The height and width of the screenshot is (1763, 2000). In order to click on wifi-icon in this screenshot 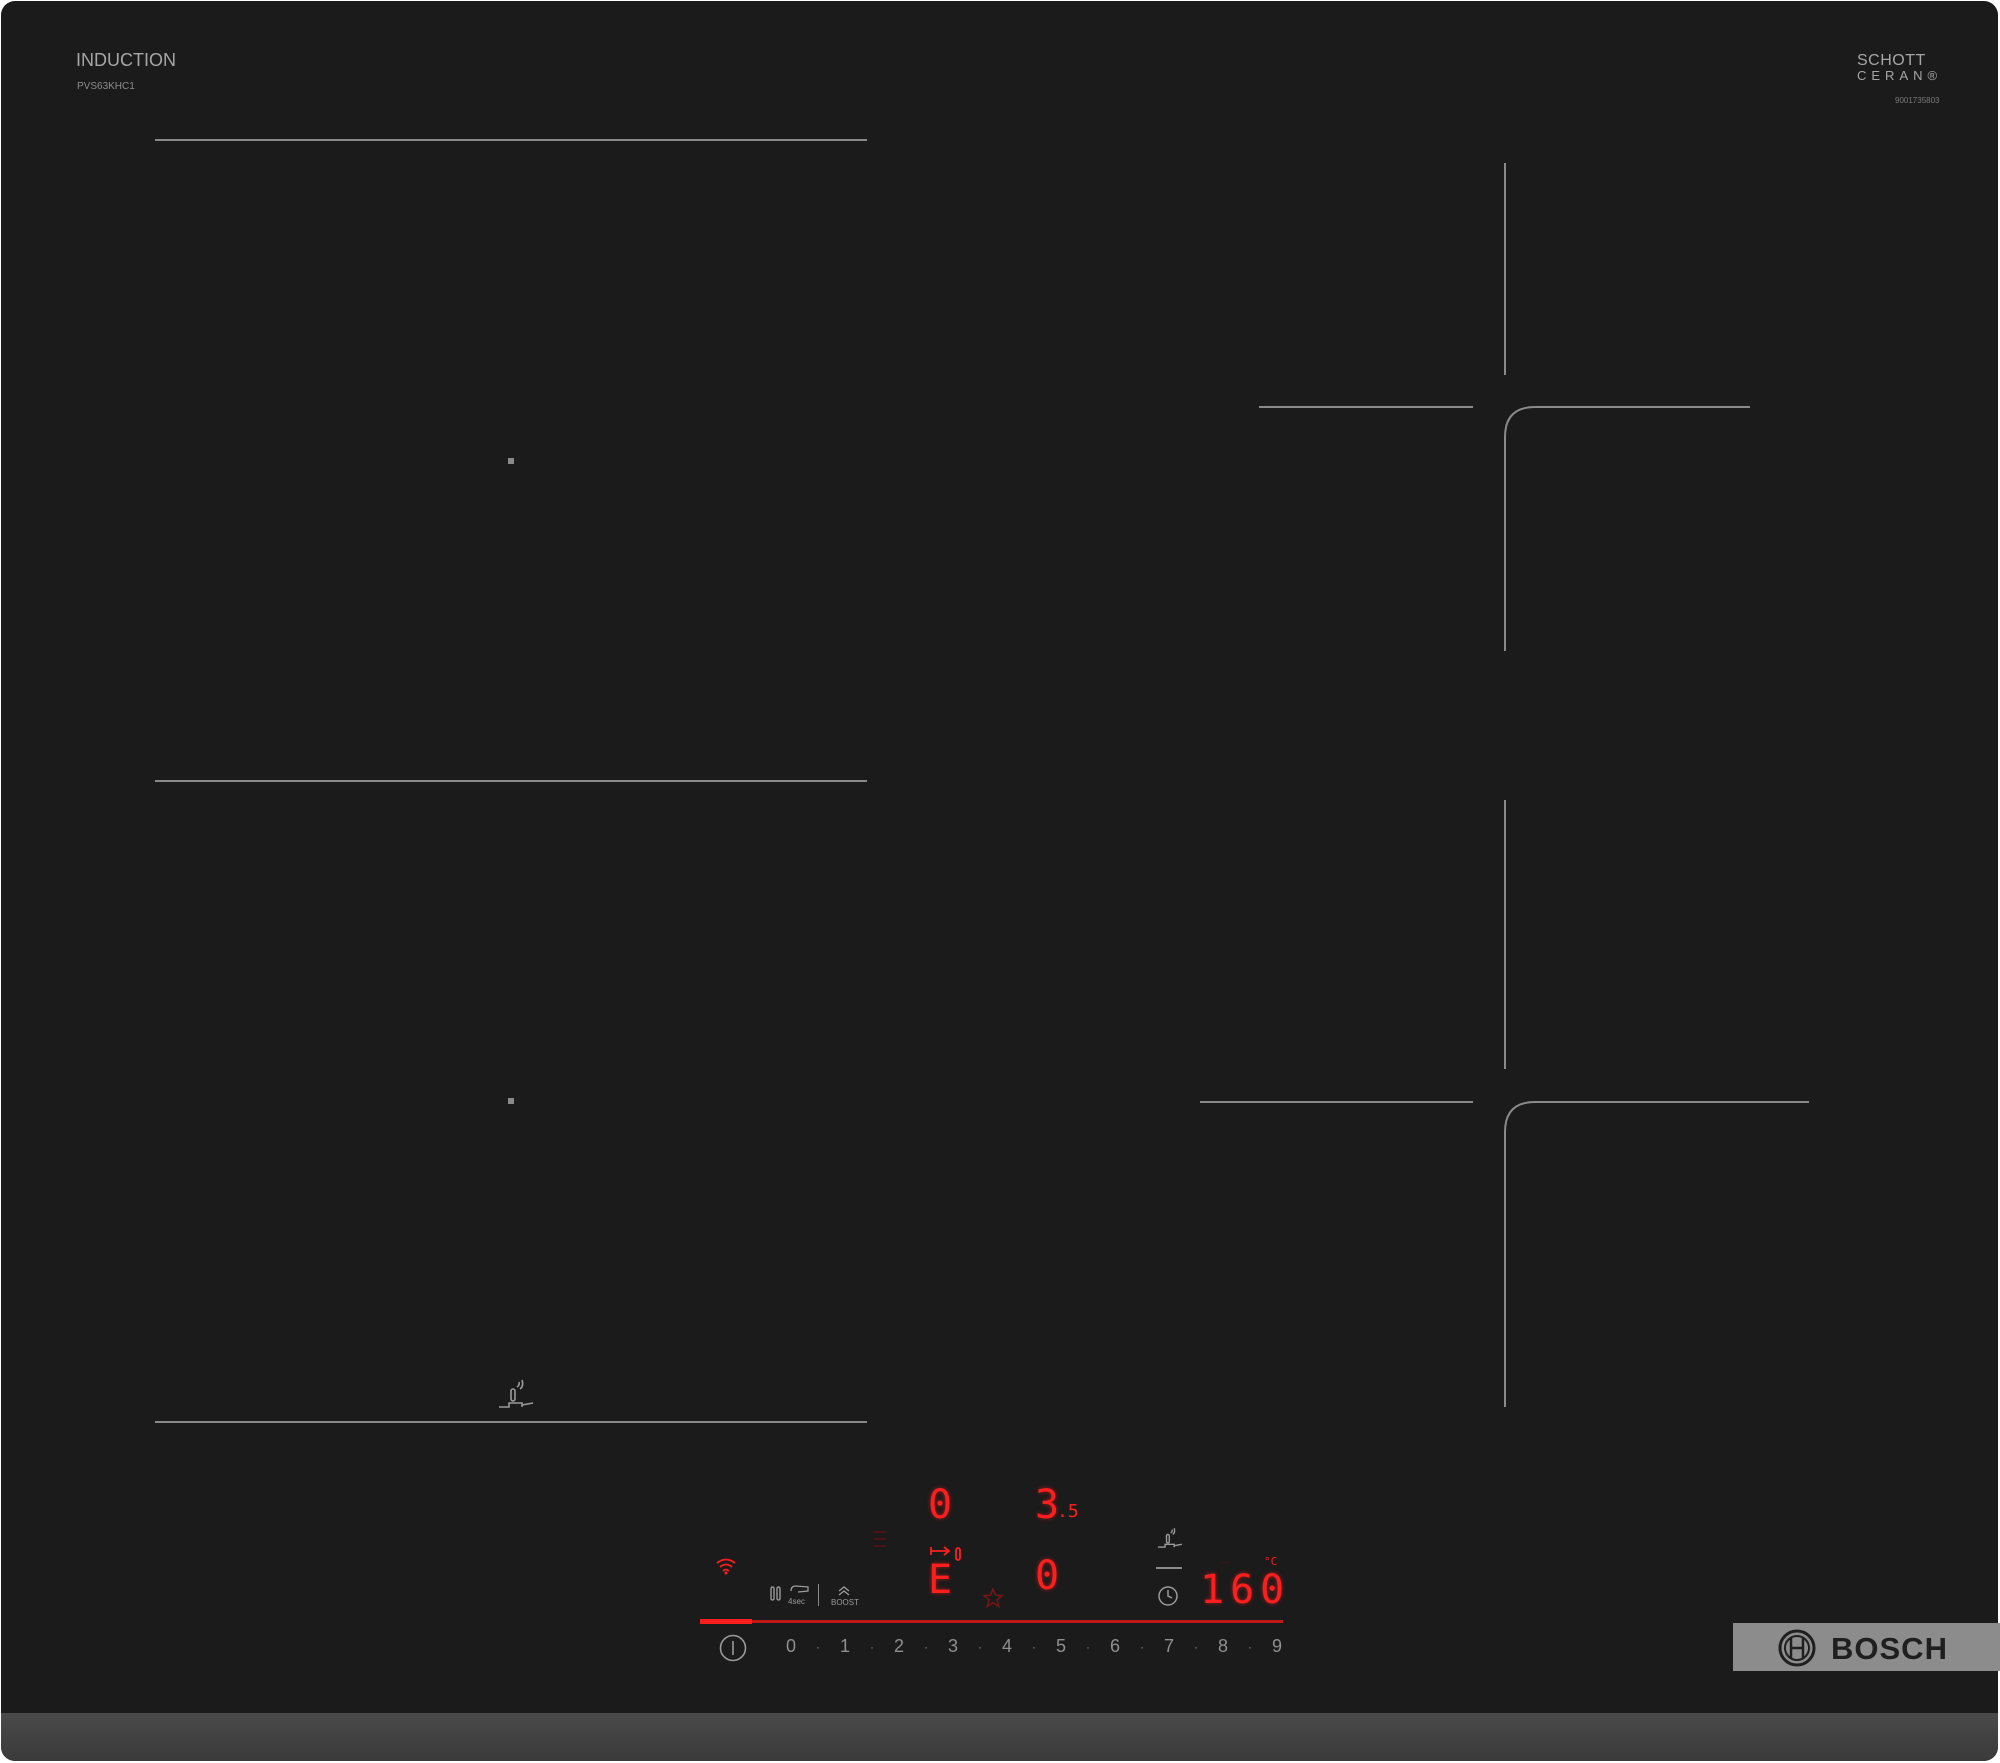, I will do `click(726, 1566)`.